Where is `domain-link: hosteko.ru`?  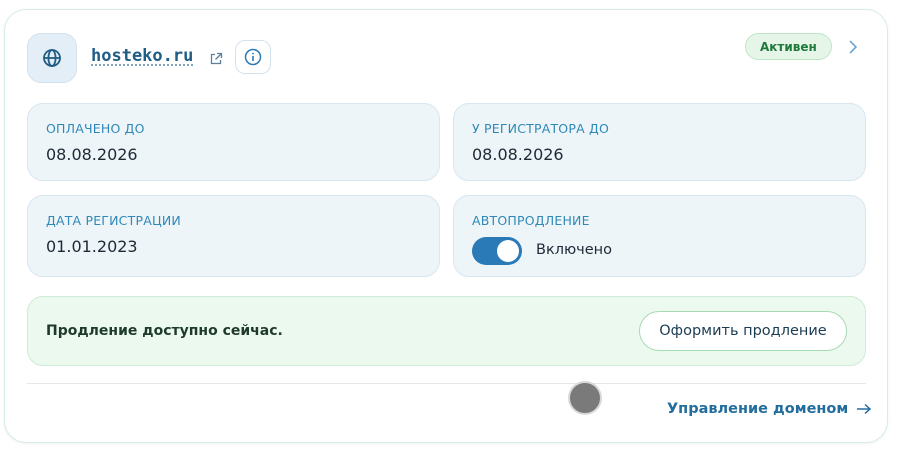
domain-link: hosteko.ru is located at coordinates (142, 56).